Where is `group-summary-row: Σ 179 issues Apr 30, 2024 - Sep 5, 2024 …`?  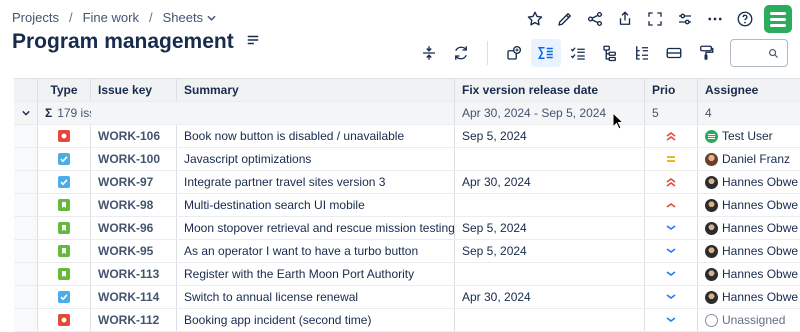 group-summary-row: Σ 179 issues Apr 30, 2024 - Sep 5, 2024 … is located at coordinates (407, 113).